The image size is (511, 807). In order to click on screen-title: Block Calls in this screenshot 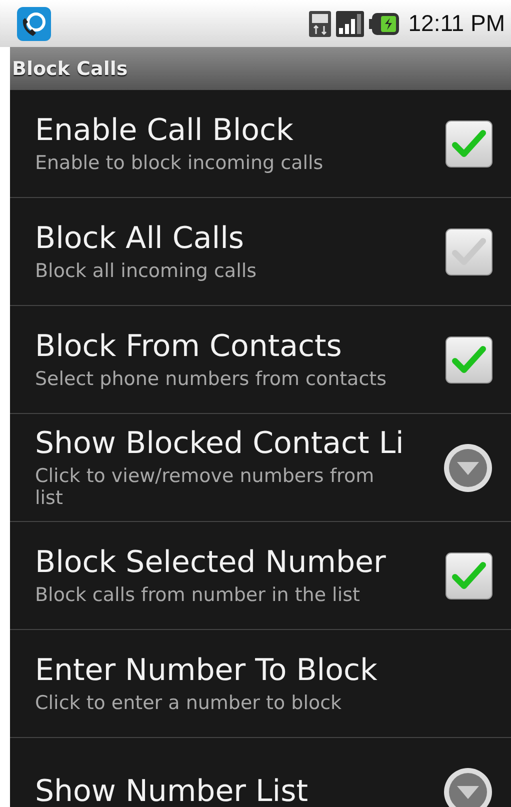, I will do `click(70, 69)`.